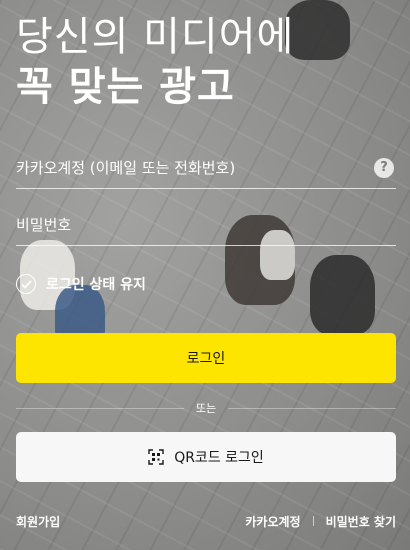 The image size is (410, 550). Describe the element at coordinates (156, 457) in the screenshot. I see `qr-code-icon` at that location.